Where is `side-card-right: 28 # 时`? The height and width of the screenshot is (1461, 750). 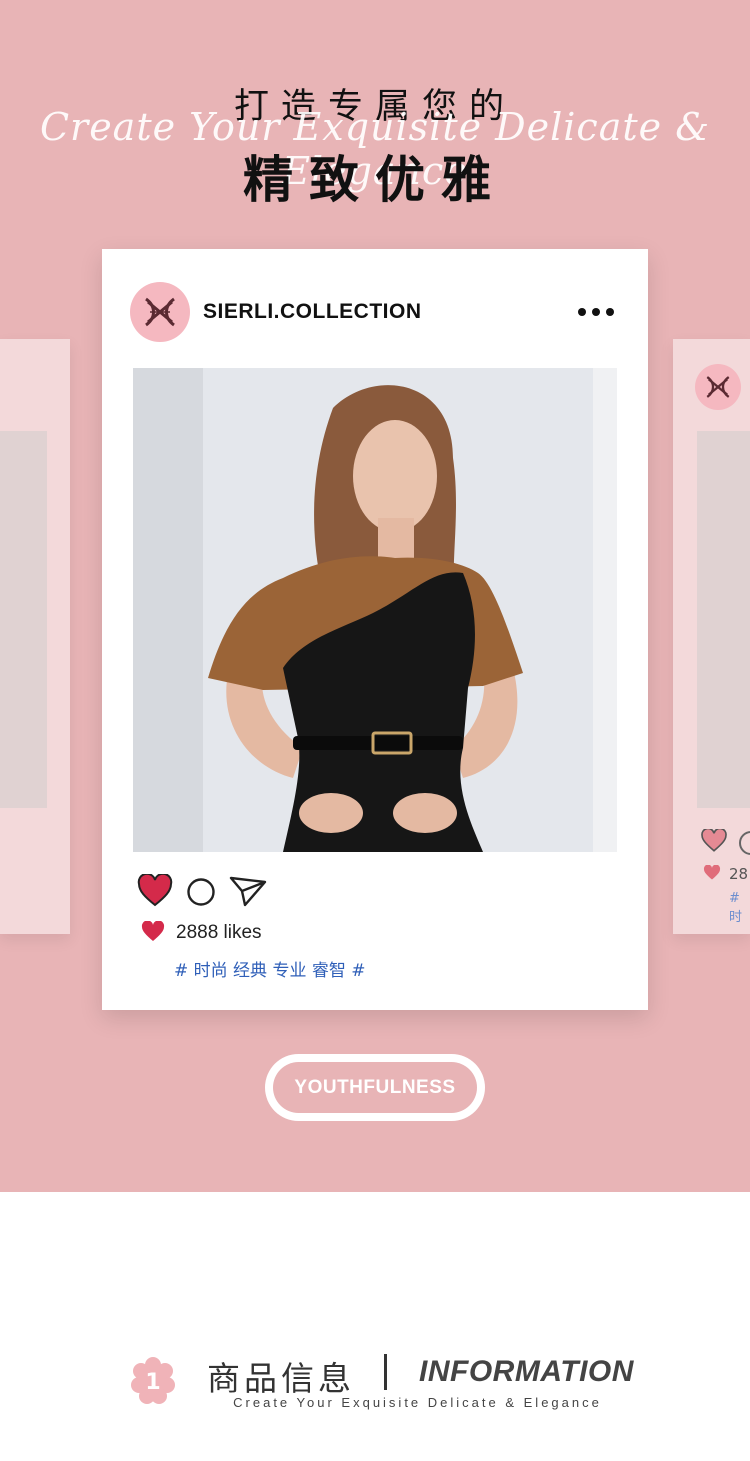
side-card-right: 28 # 时 is located at coordinates (711, 636).